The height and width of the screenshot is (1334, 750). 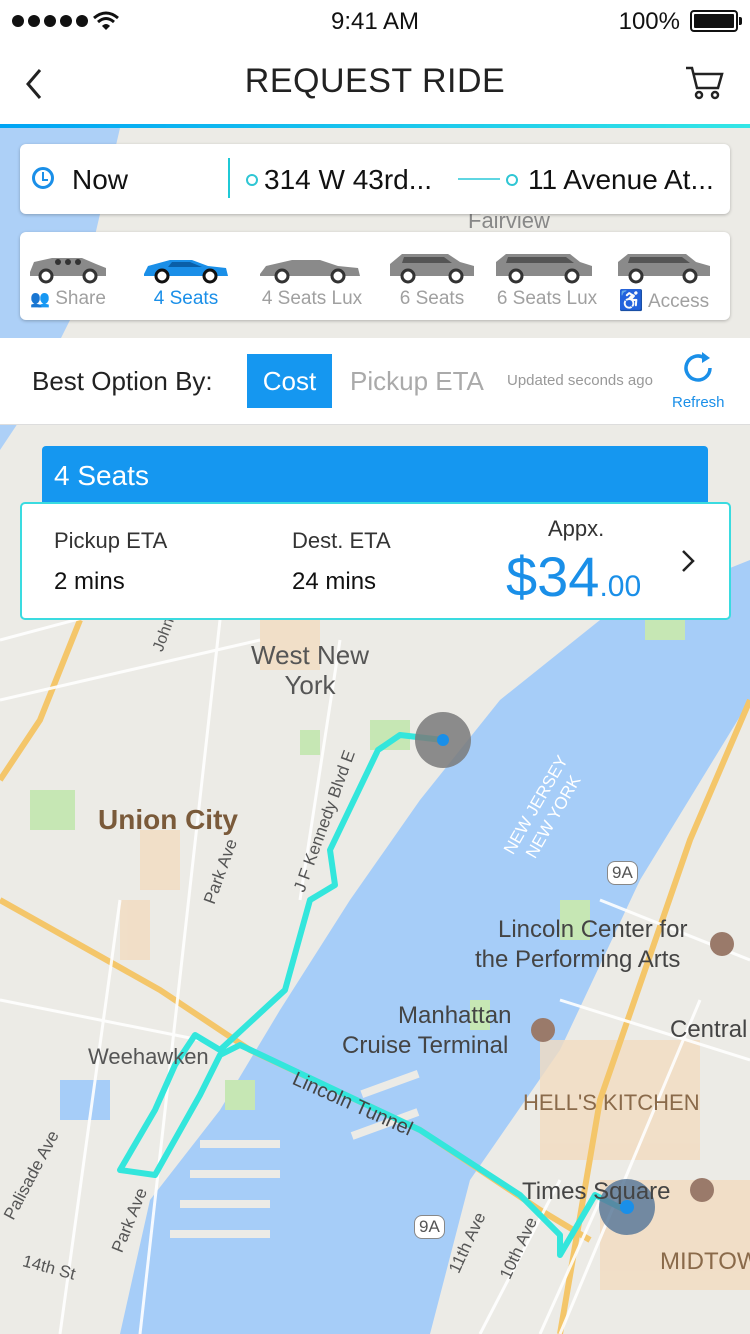 What do you see at coordinates (310, 670) in the screenshot?
I see `map-label: West New York` at bounding box center [310, 670].